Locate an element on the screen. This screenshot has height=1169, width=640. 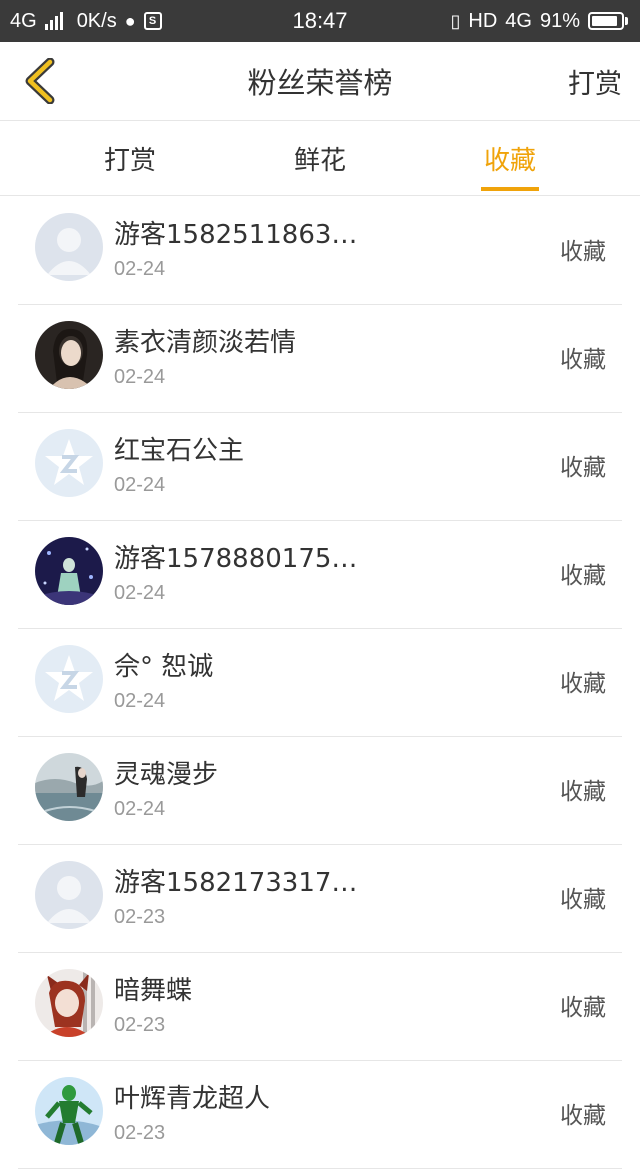
fan-name: 叶辉青龙超人 is located at coordinates (192, 1099).